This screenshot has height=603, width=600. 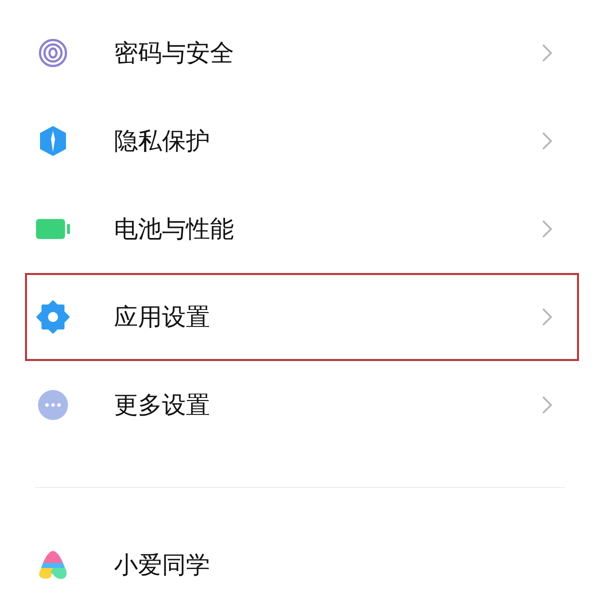 I want to click on assistant-logo-icon, so click(x=53, y=565).